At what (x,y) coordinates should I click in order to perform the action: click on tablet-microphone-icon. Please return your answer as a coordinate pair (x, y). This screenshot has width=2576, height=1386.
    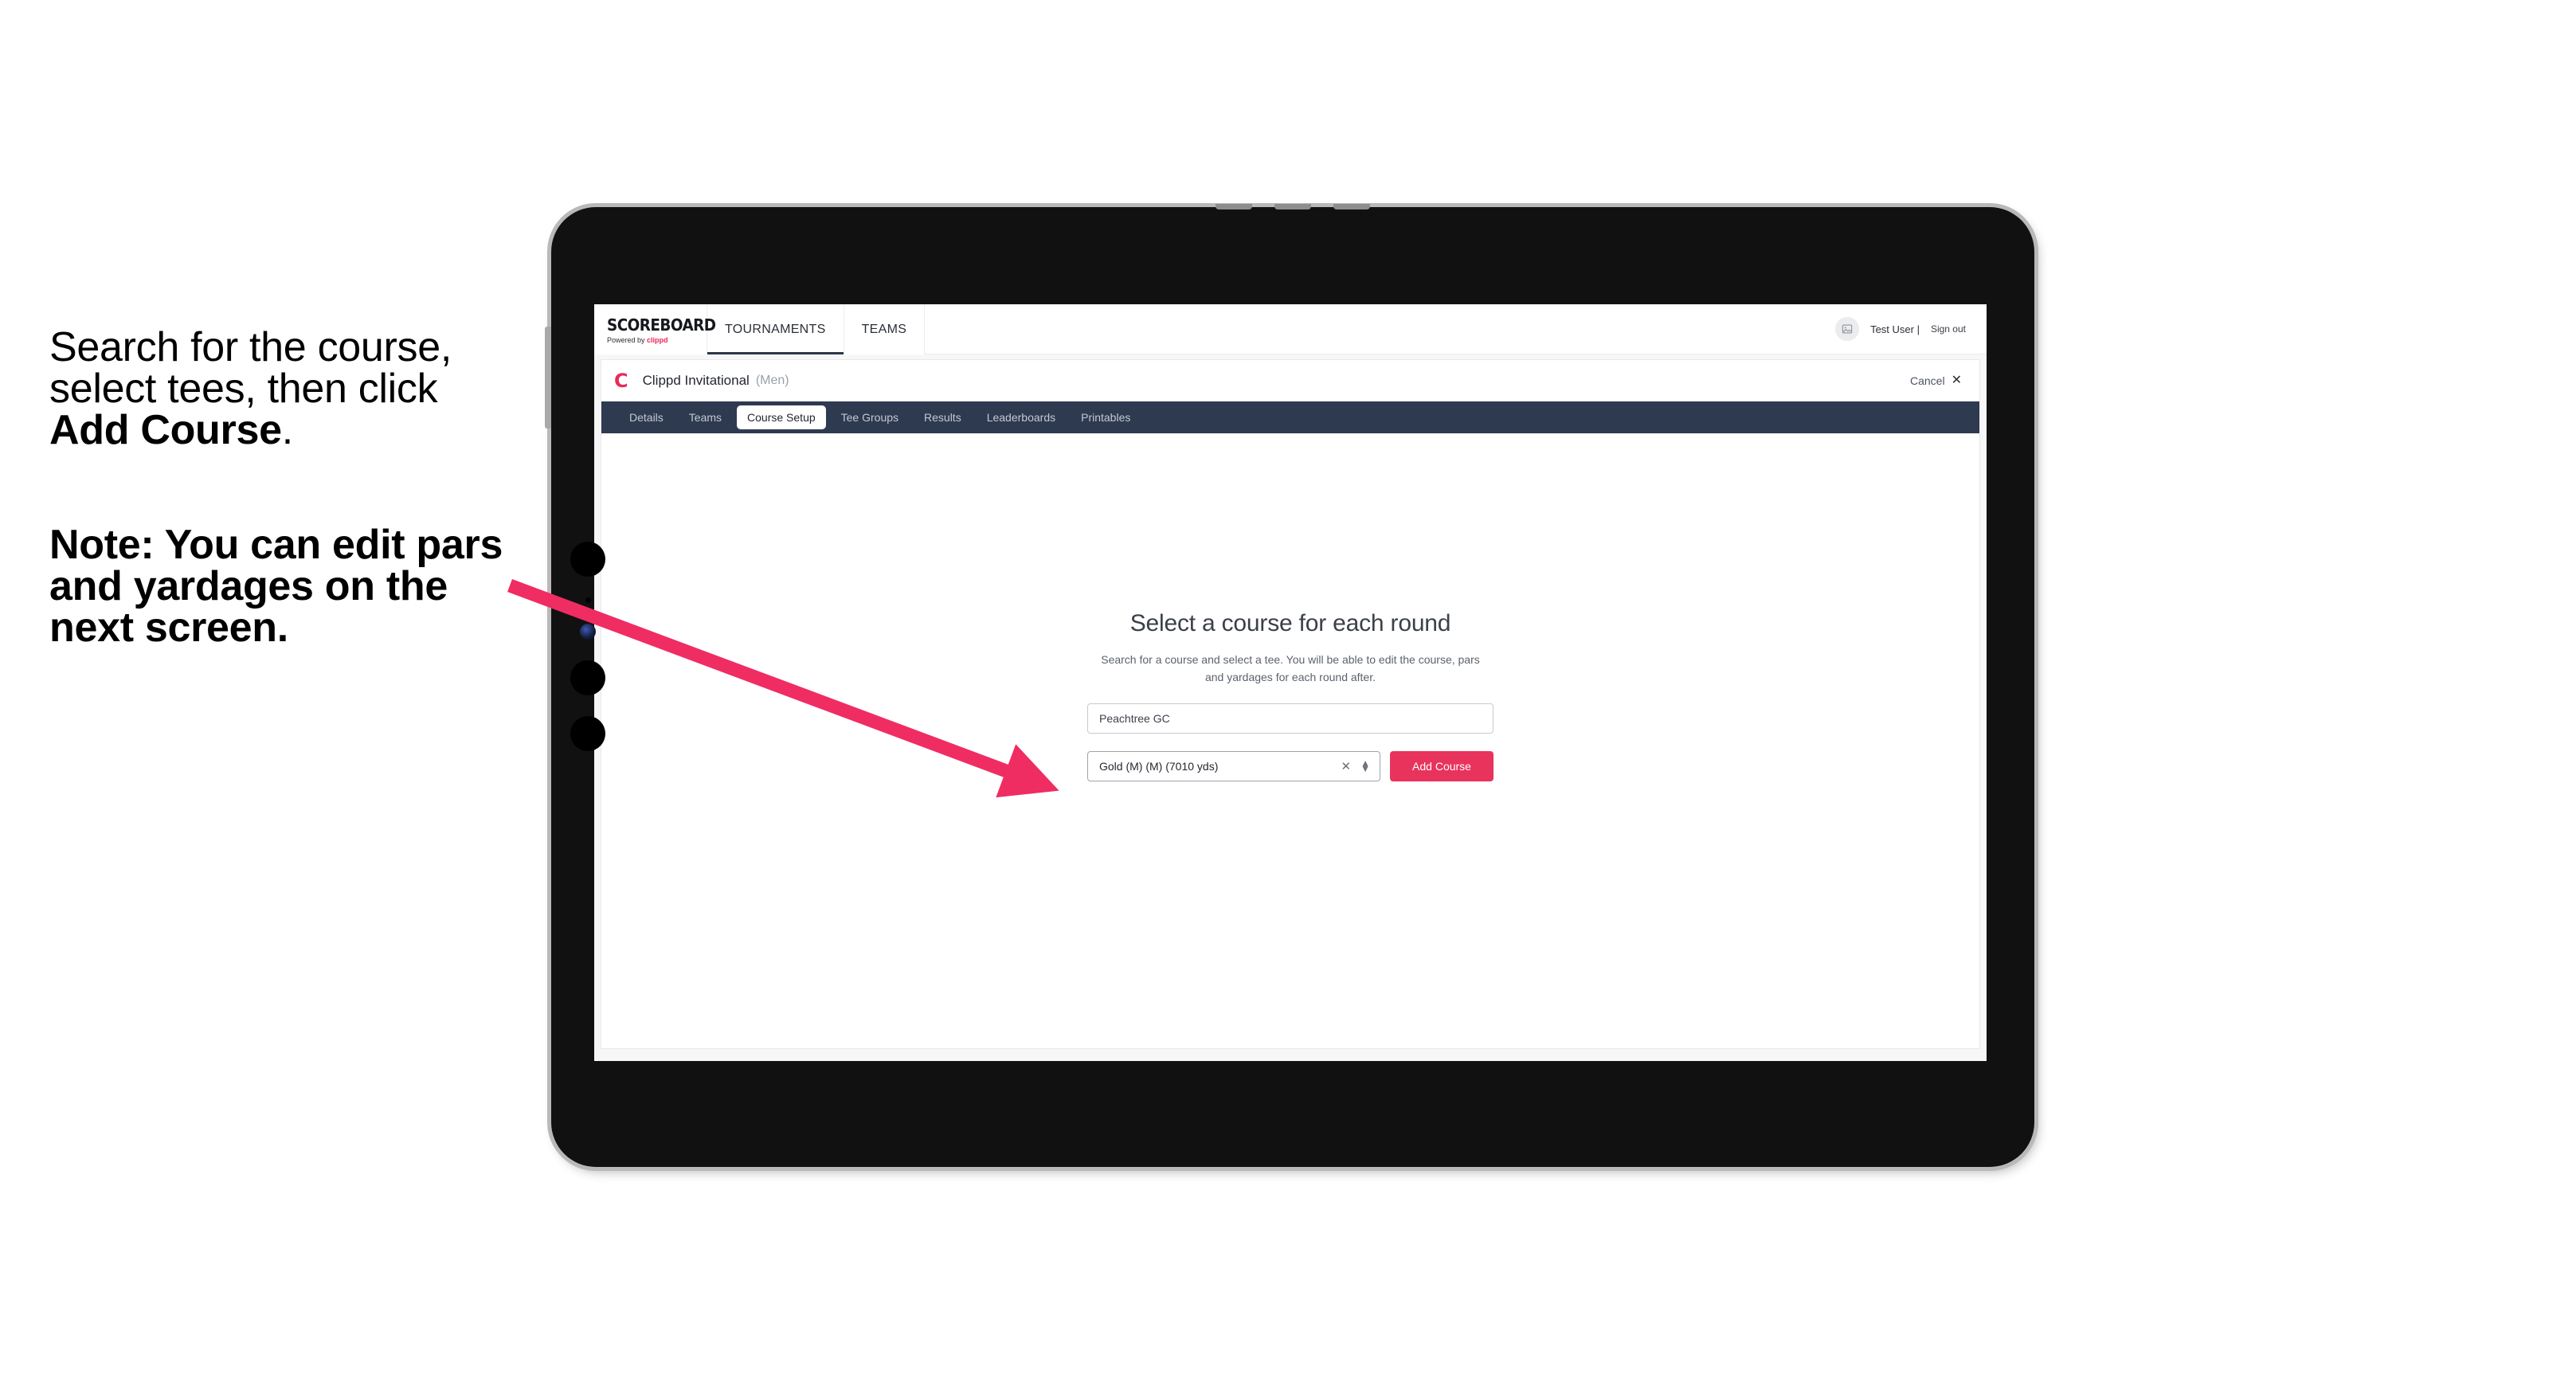
    Looking at the image, I should click on (588, 600).